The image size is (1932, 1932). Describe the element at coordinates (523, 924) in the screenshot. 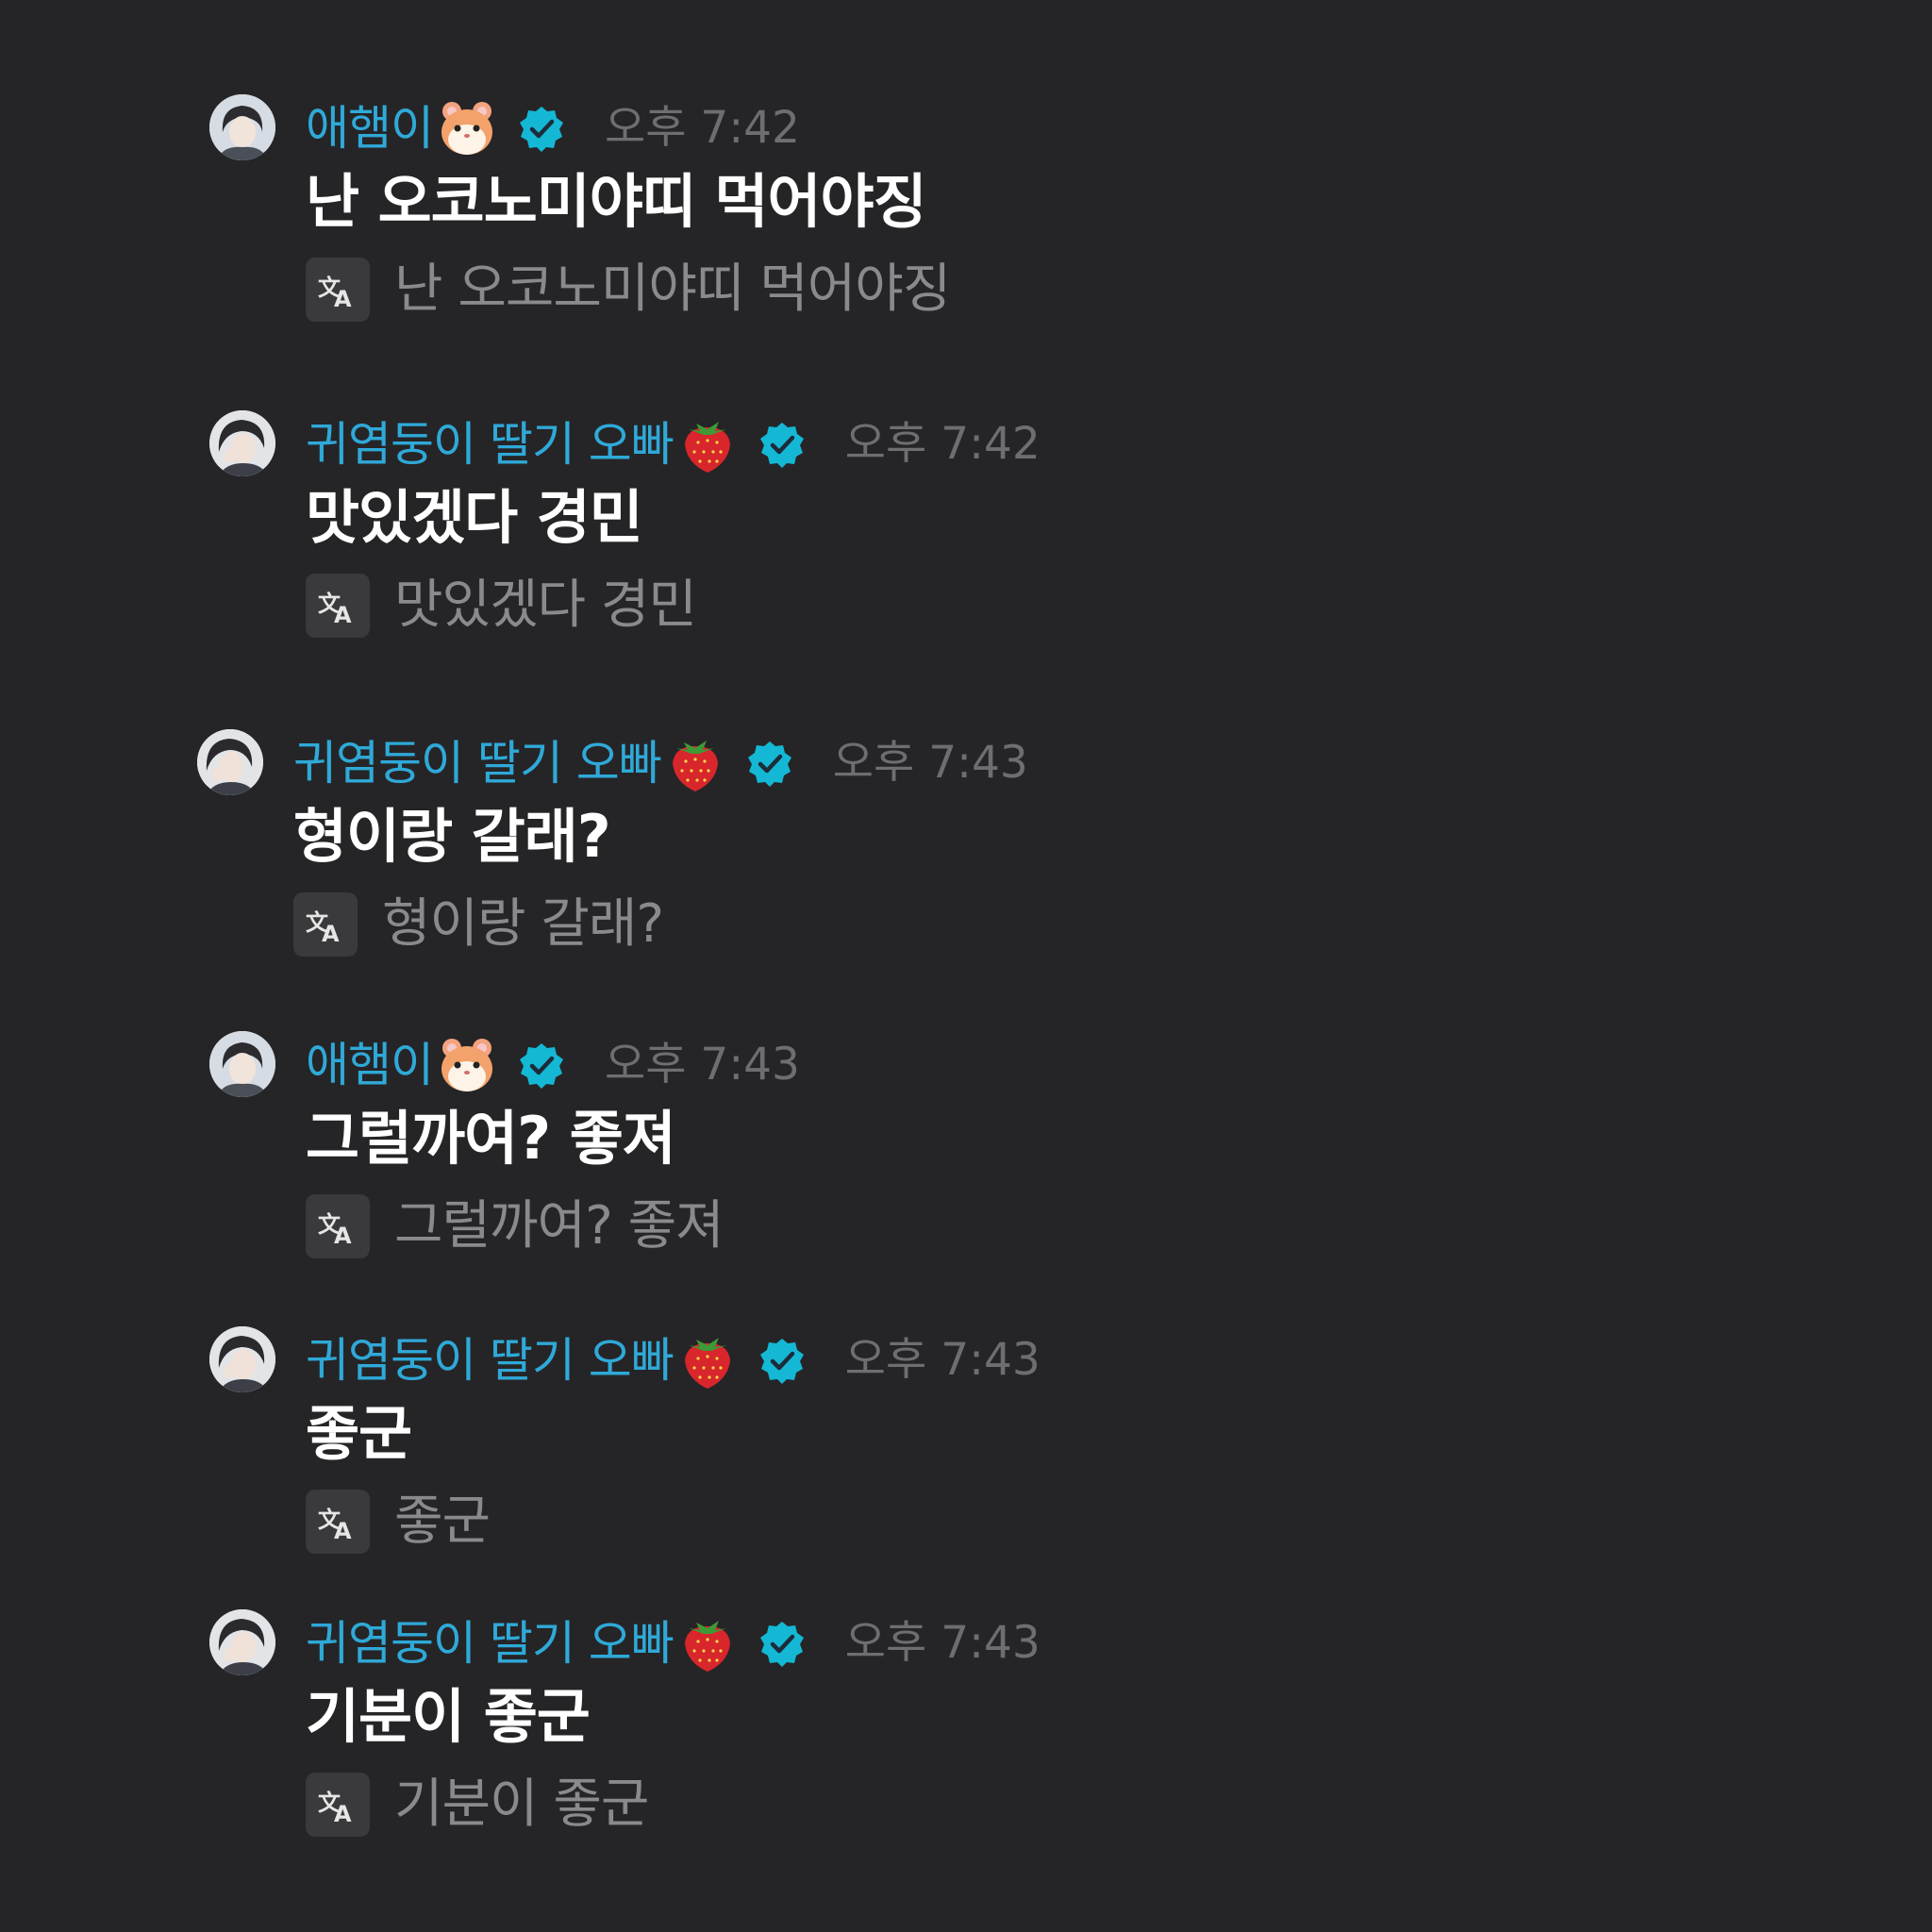

I see `translated-text: 형이랑 갈래?` at that location.